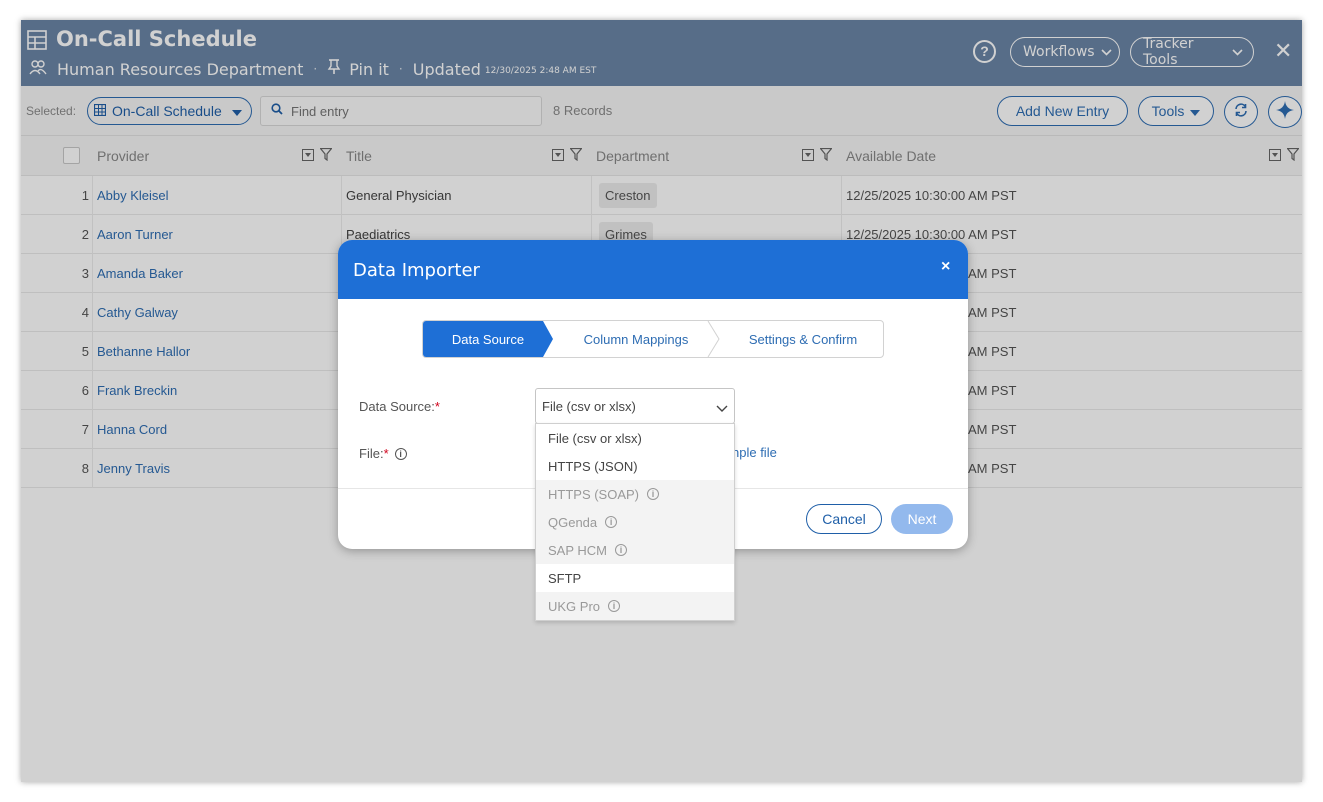  What do you see at coordinates (635, 438) in the screenshot?
I see `option-file-csv-xlsx: File (csv or xlsx)` at bounding box center [635, 438].